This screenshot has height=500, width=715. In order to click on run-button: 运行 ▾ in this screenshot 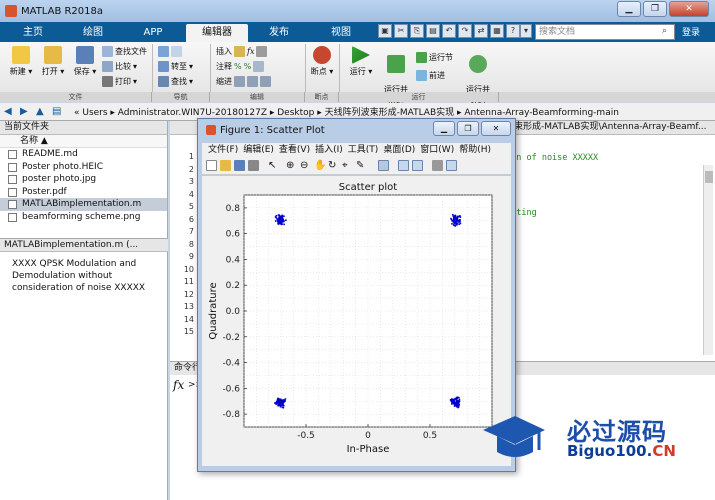, I will do `click(361, 61)`.